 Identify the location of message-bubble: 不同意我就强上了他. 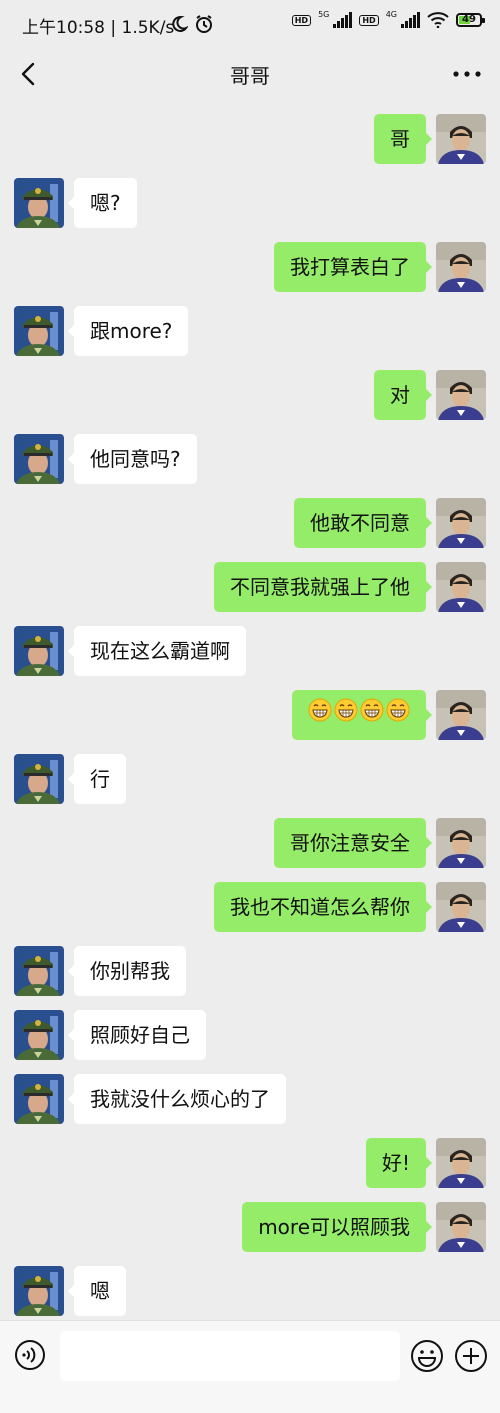
(323, 587).